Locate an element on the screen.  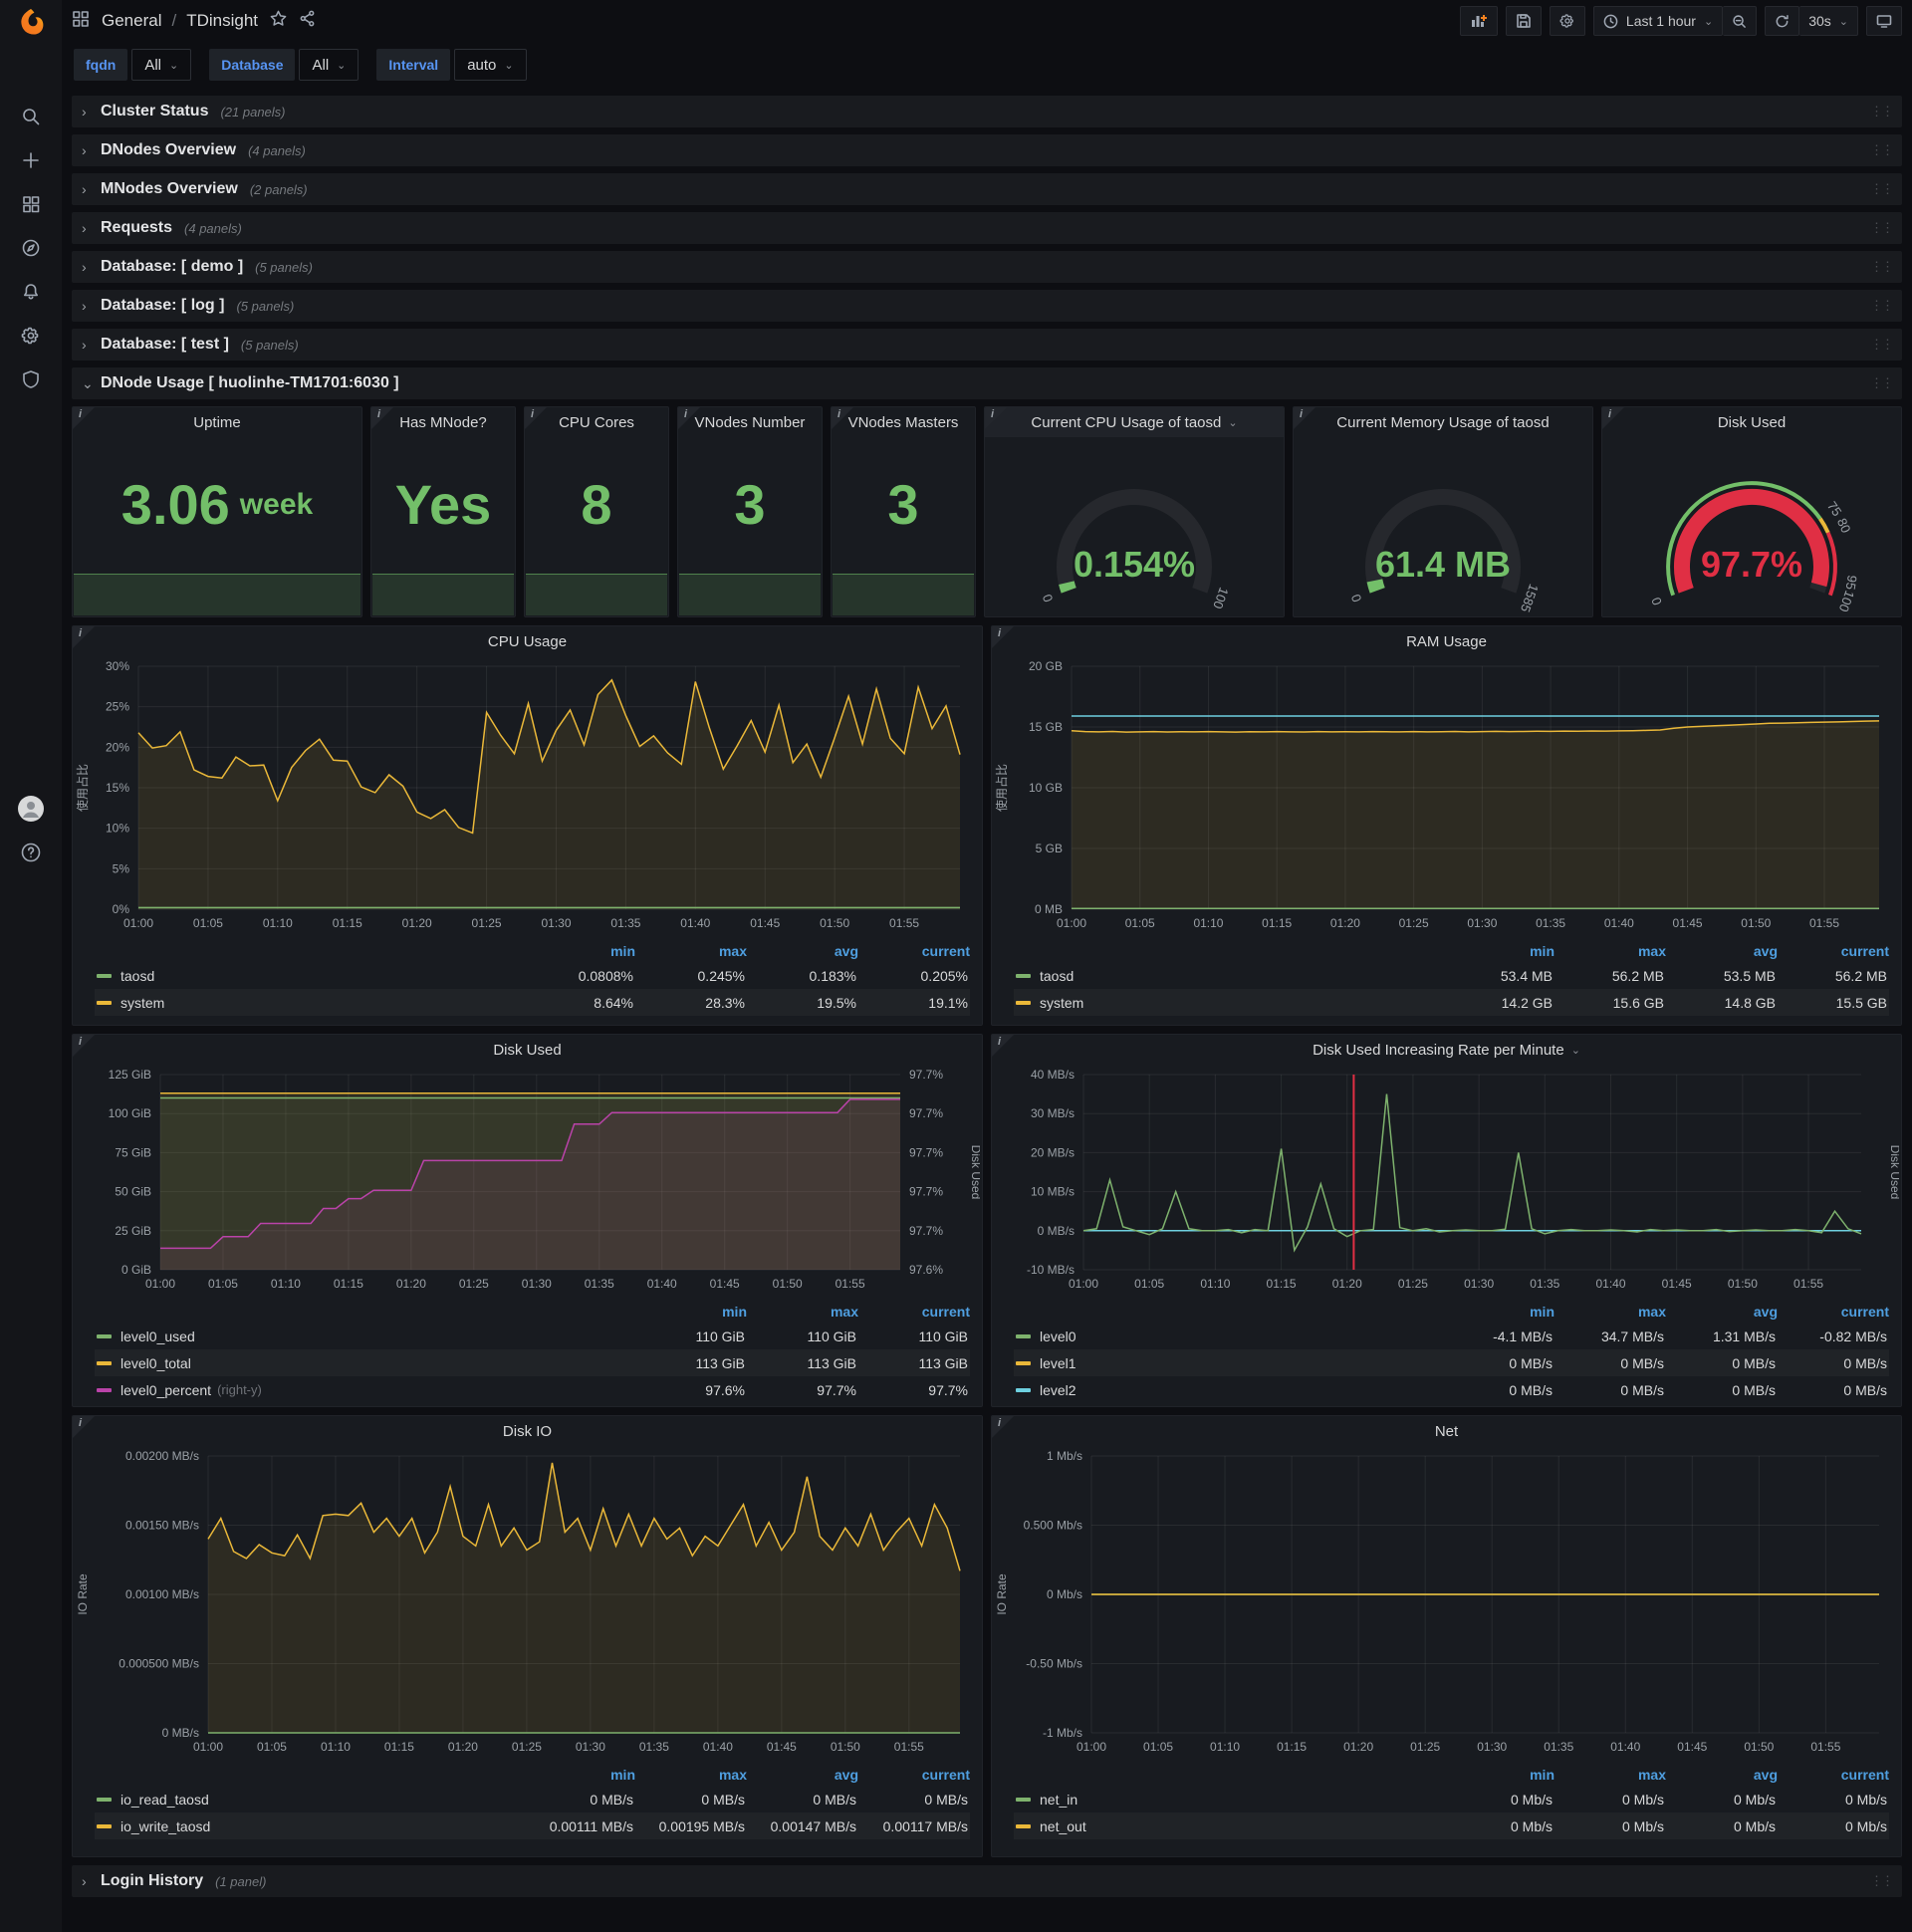
panel-title: Current Memory Usage of taosd is located at coordinates (1442, 423).